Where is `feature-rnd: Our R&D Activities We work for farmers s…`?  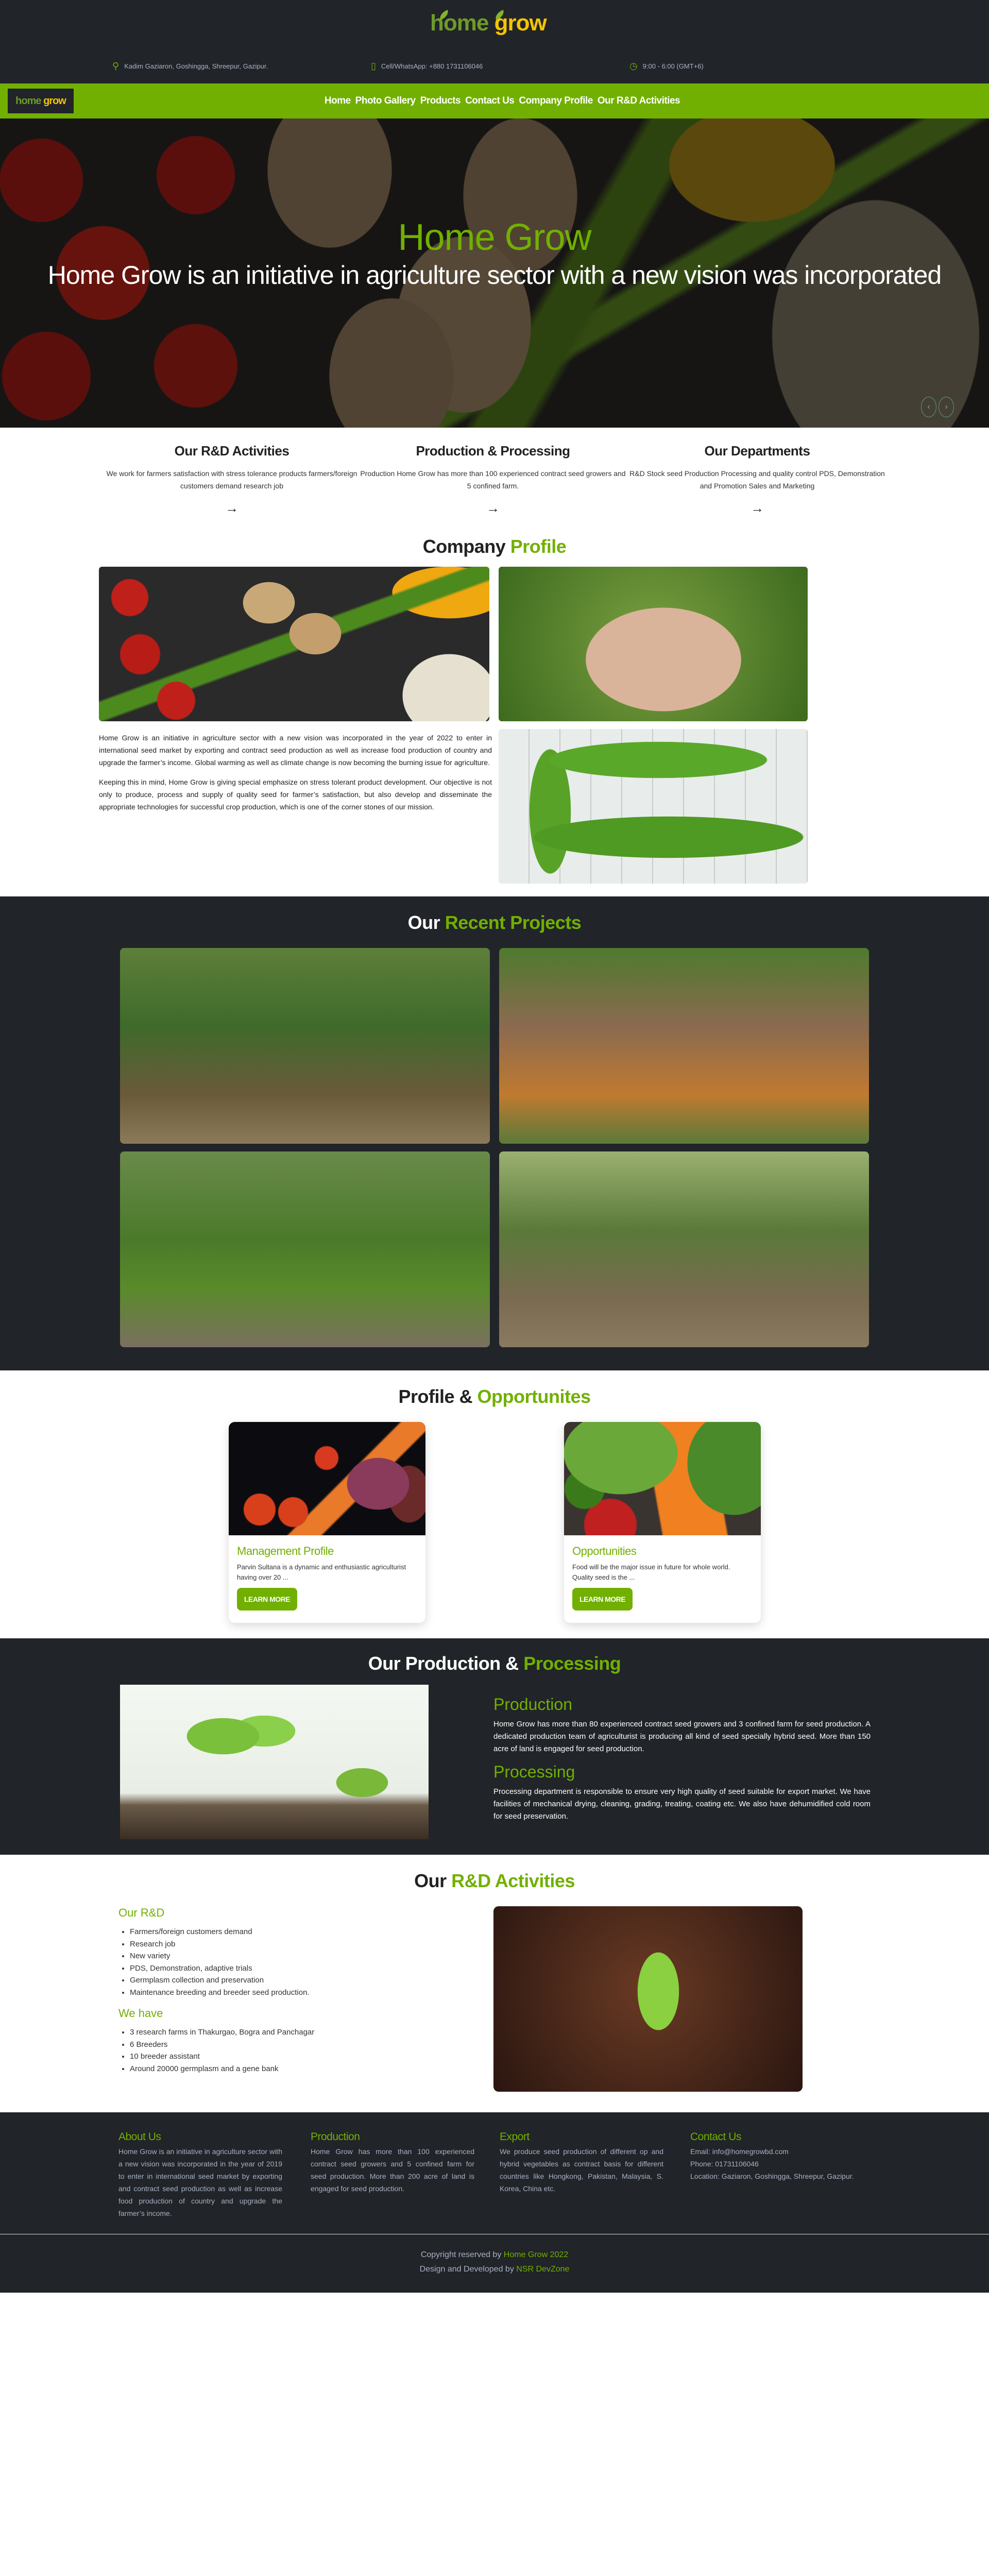
feature-rnd: Our R&D Activities We work for farmers s… is located at coordinates (232, 479).